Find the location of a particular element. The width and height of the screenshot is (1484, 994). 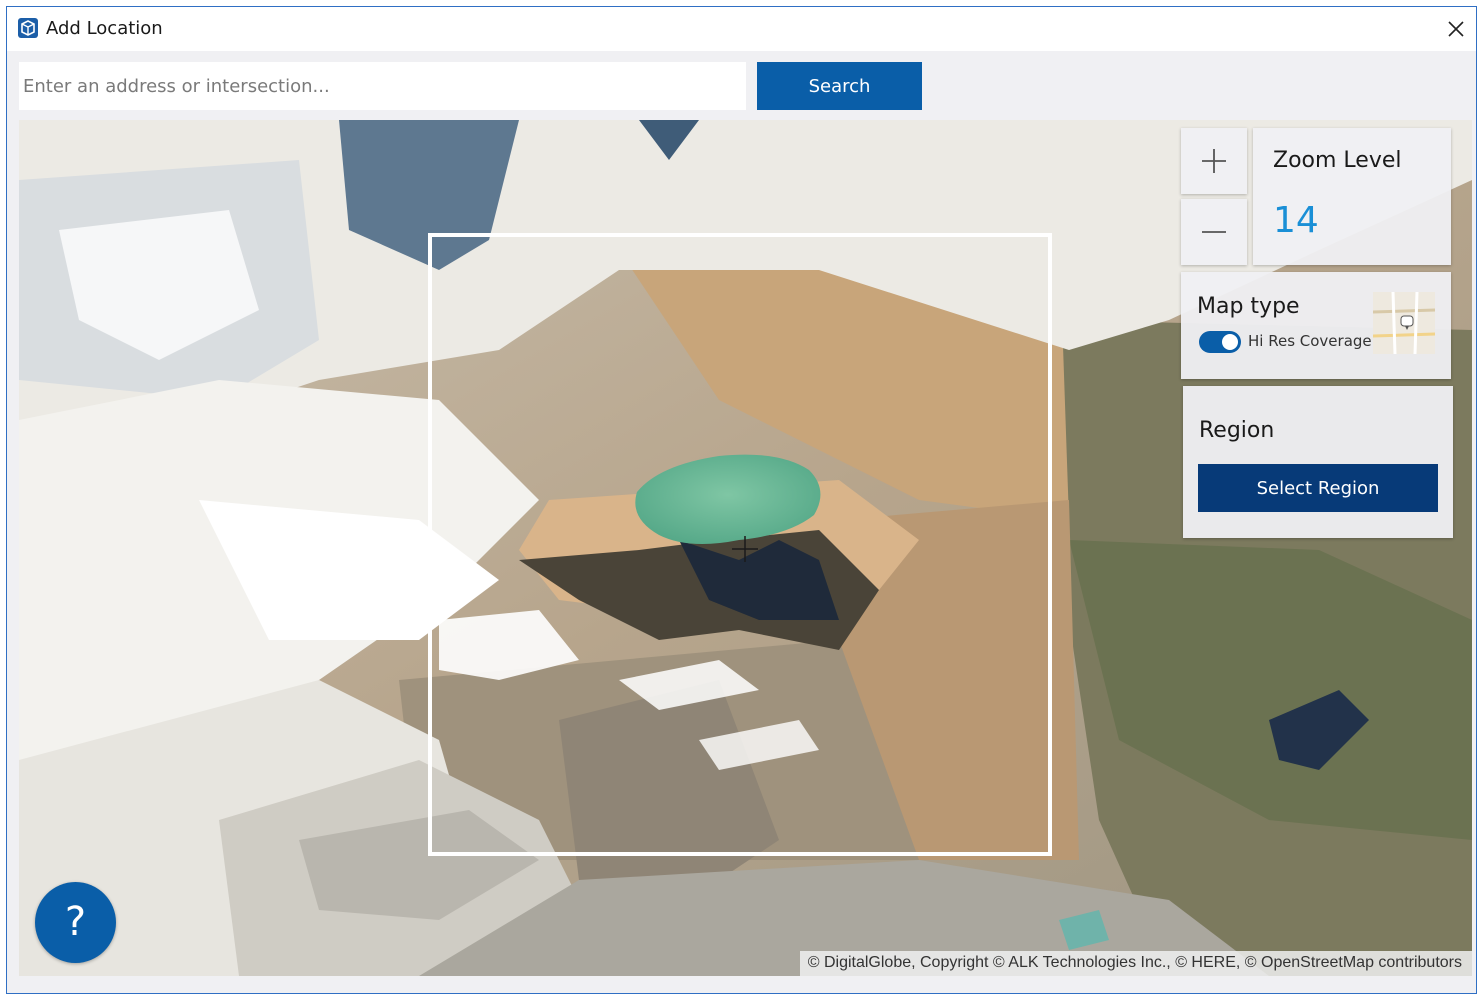

plus-icon is located at coordinates (1214, 161).